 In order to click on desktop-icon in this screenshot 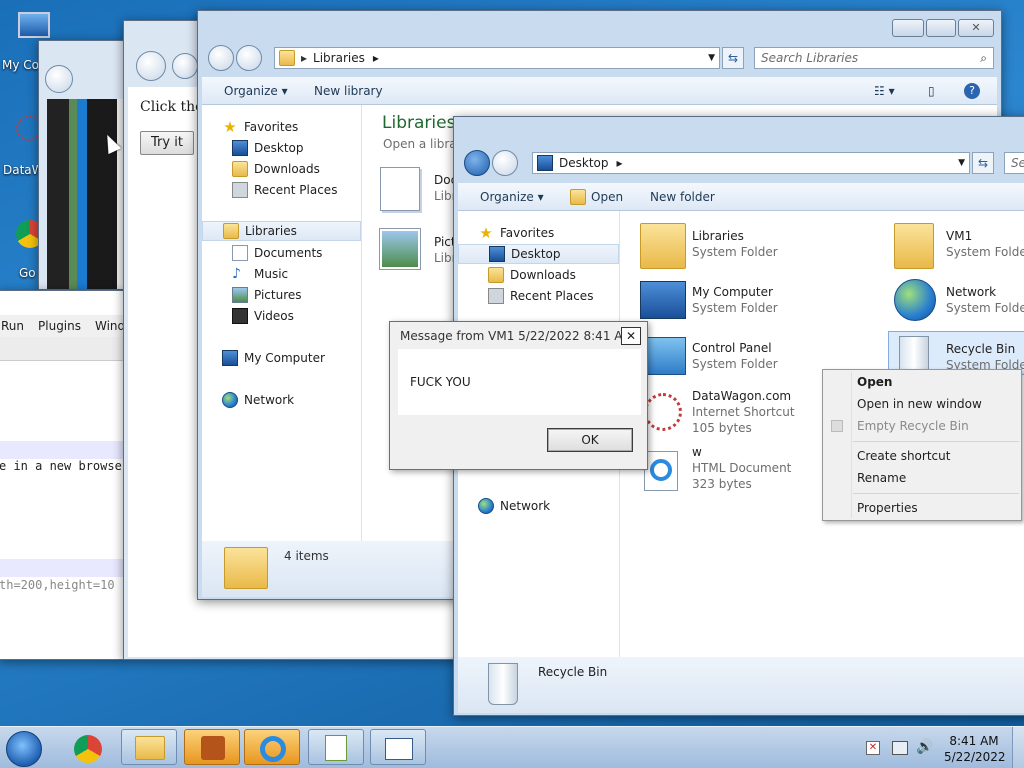, I will do `click(545, 163)`.